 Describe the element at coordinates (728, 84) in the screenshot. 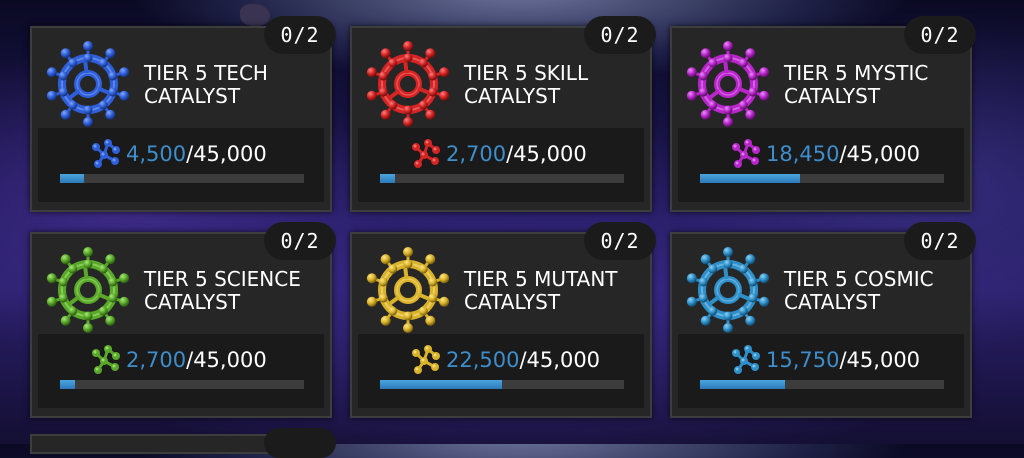

I see `mystic-catalyst-icon` at that location.